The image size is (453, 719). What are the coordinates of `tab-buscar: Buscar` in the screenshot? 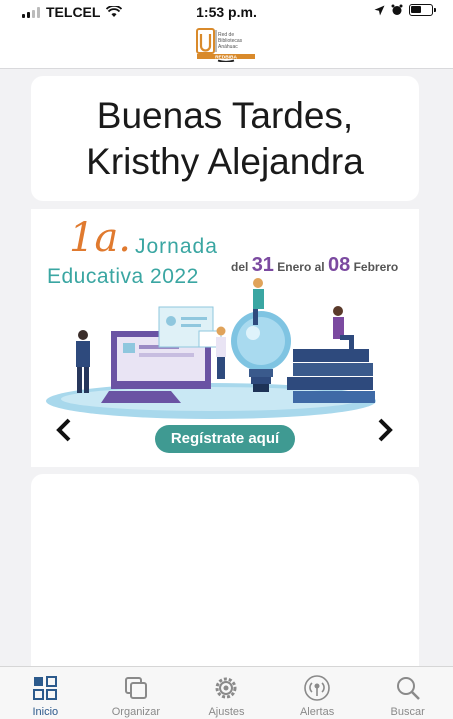 It's located at (407, 693).